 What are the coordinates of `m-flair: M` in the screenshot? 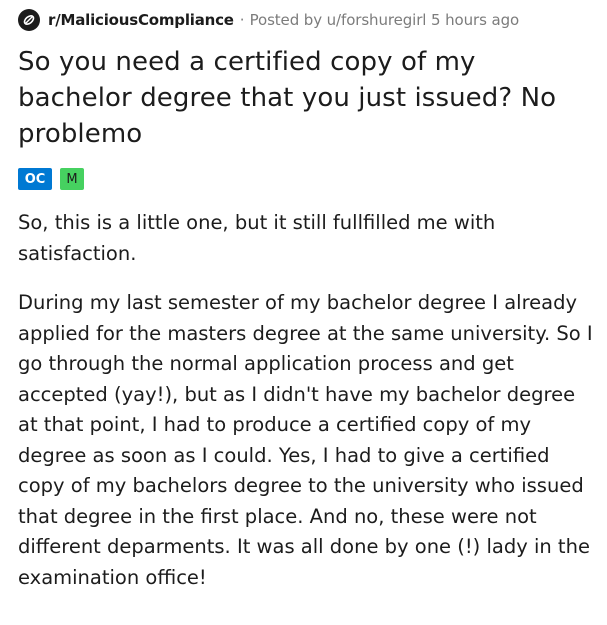 It's located at (72, 179).